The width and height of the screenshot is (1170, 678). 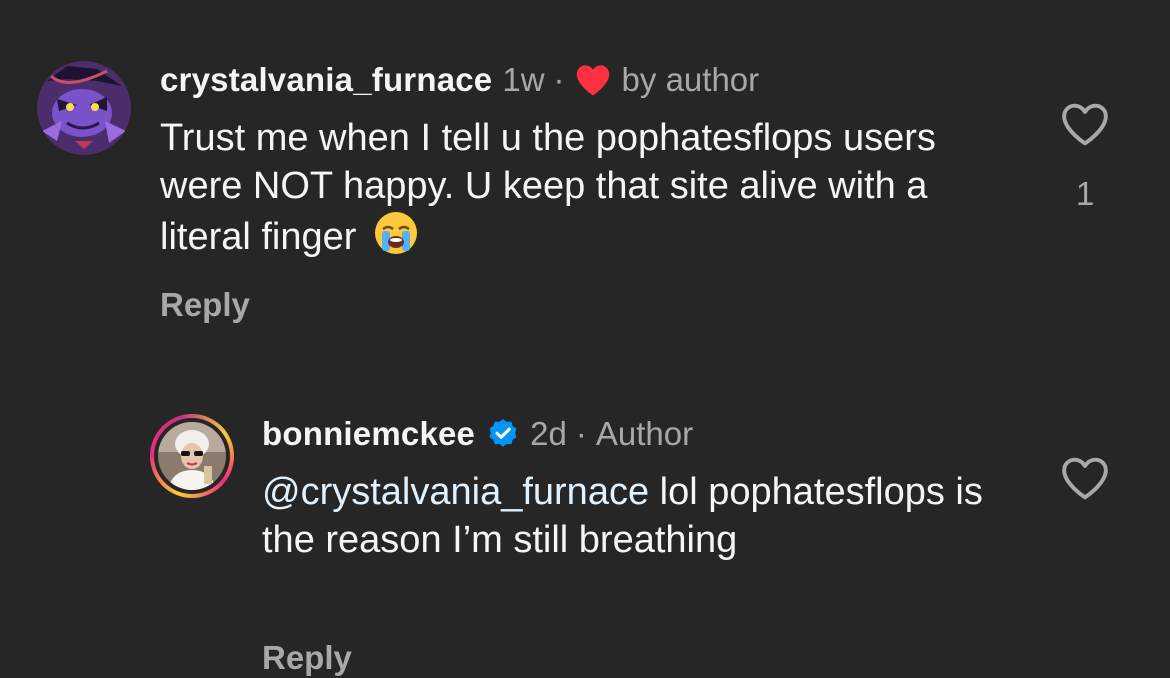 What do you see at coordinates (593, 80) in the screenshot?
I see `author-liked-heart-icon` at bounding box center [593, 80].